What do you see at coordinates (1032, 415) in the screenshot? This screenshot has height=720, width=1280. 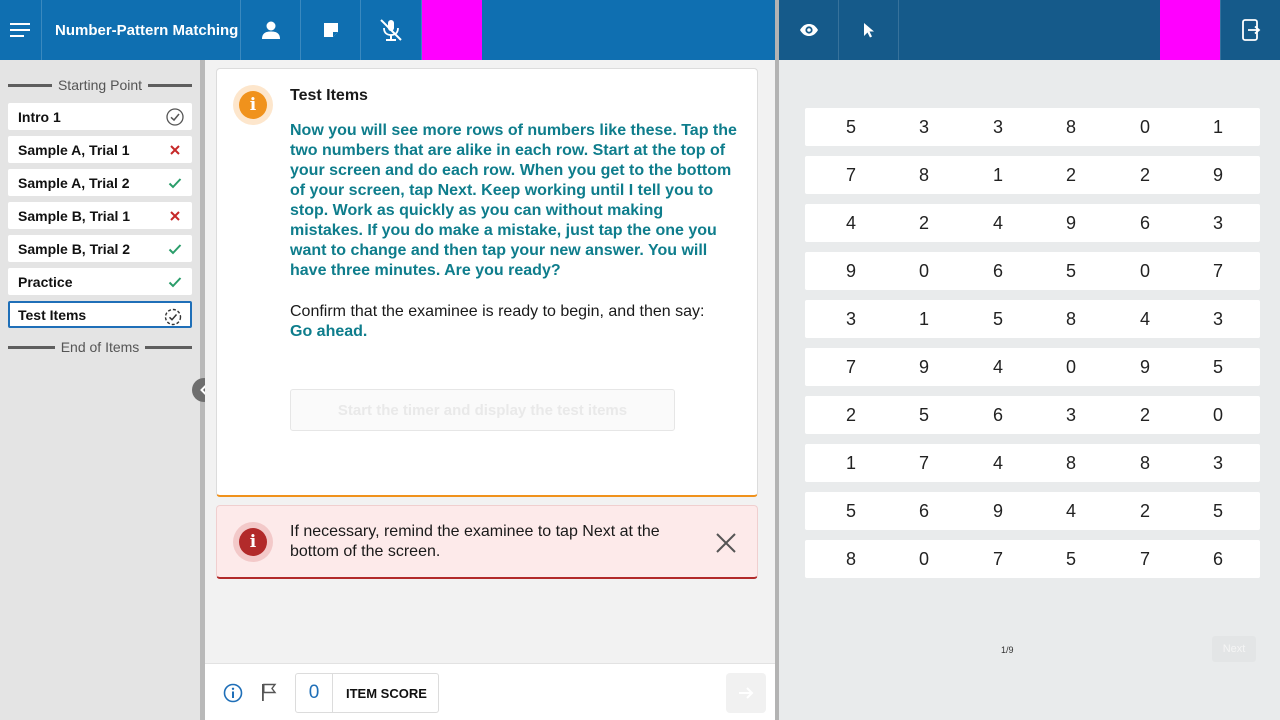 I see `number-row: 256320` at bounding box center [1032, 415].